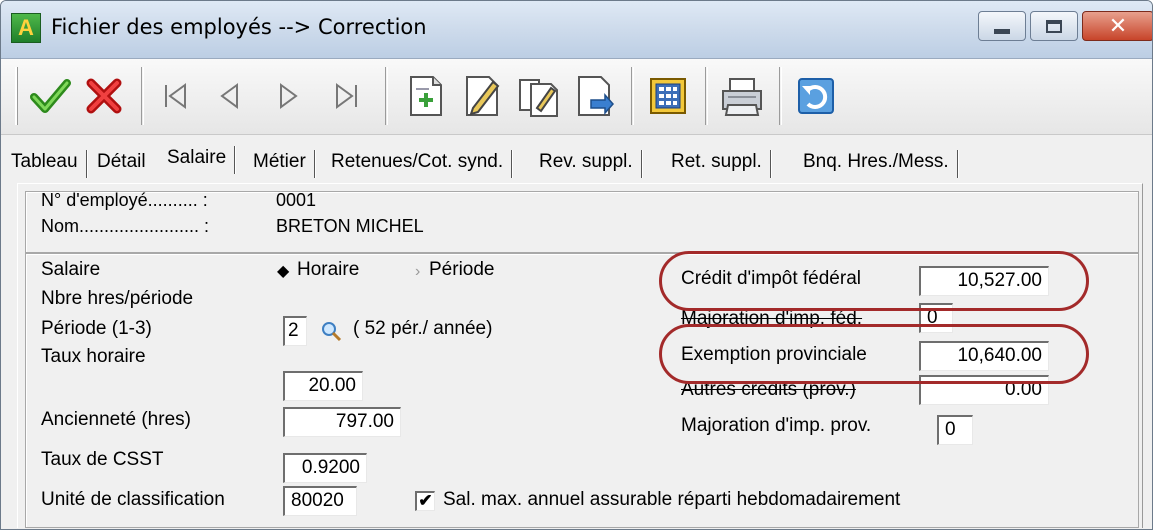 The image size is (1153, 530). What do you see at coordinates (325, 468) in the screenshot?
I see `csst-input: 0.9200` at bounding box center [325, 468].